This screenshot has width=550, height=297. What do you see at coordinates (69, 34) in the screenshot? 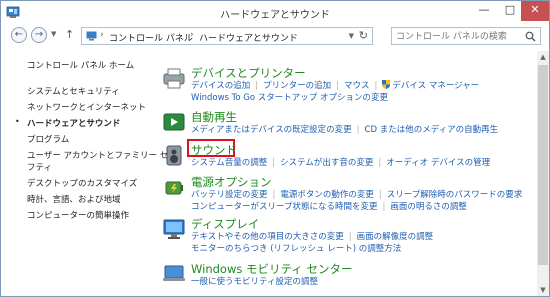
I see `up-button: ↑` at bounding box center [69, 34].